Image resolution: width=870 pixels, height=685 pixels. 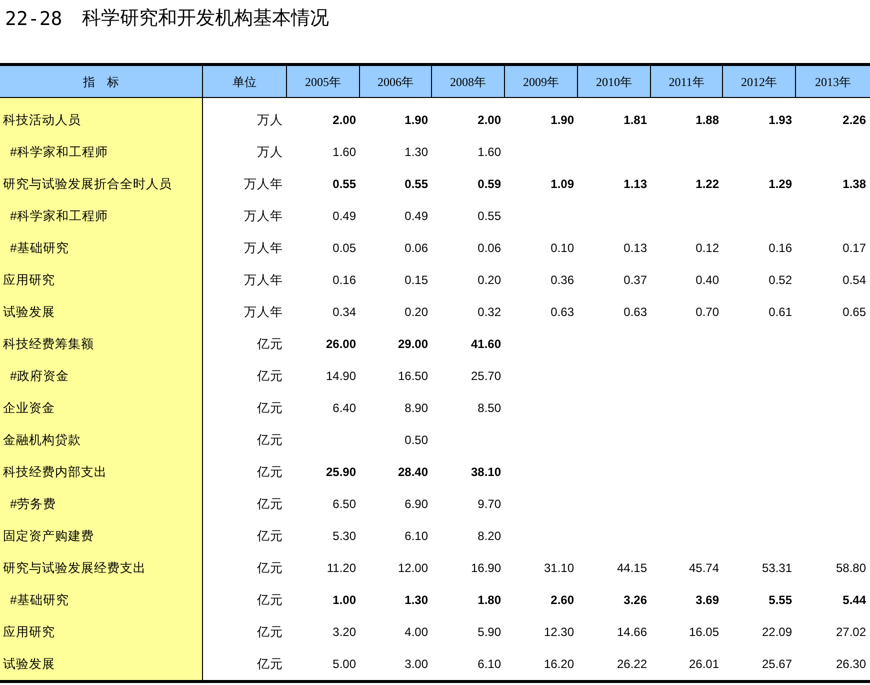 What do you see at coordinates (486, 472) in the screenshot?
I see `value-cell-text: 38.10` at bounding box center [486, 472].